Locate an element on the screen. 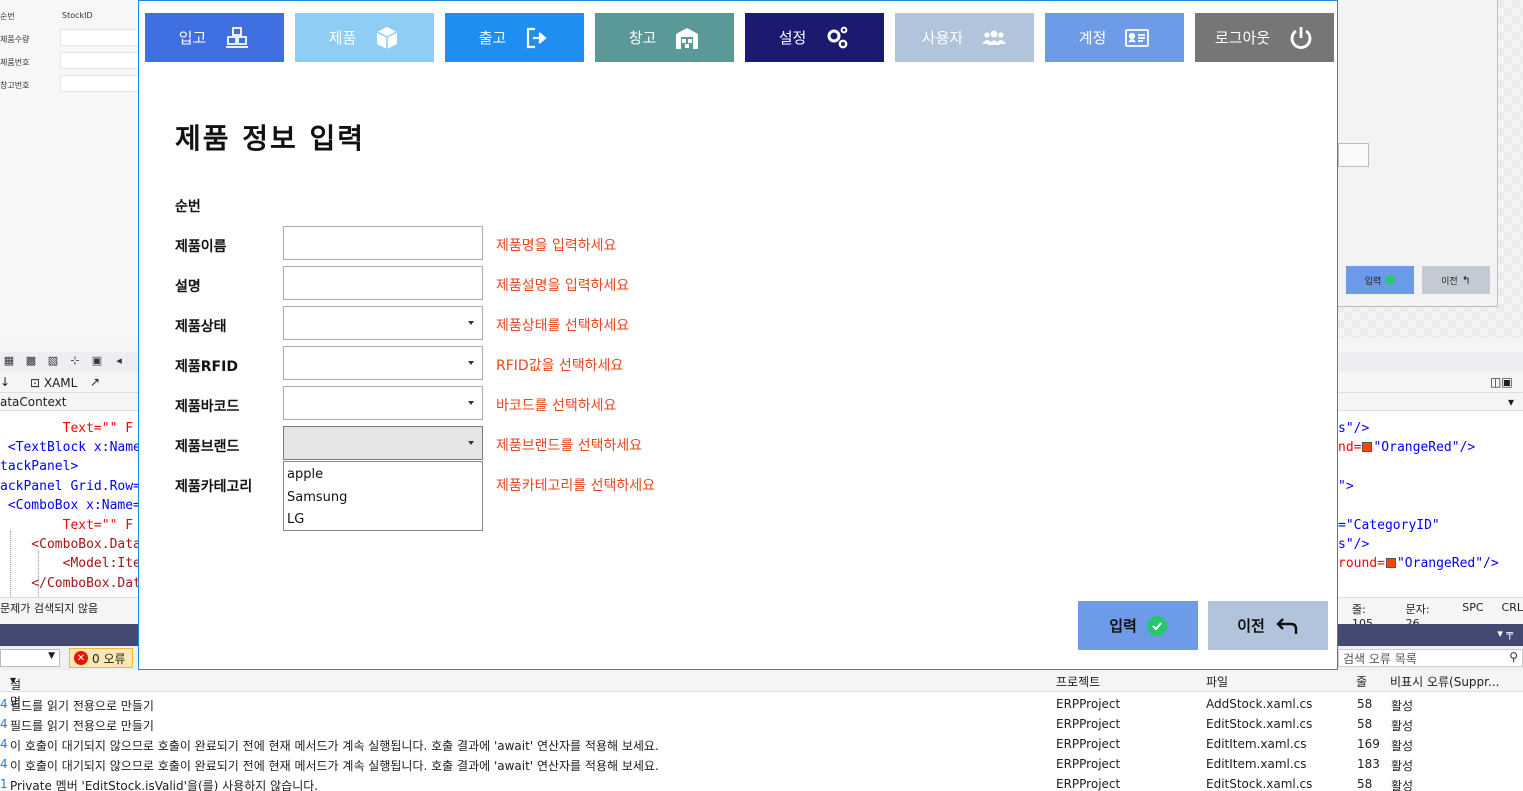  snap-icon: ⊹ is located at coordinates (75, 360).